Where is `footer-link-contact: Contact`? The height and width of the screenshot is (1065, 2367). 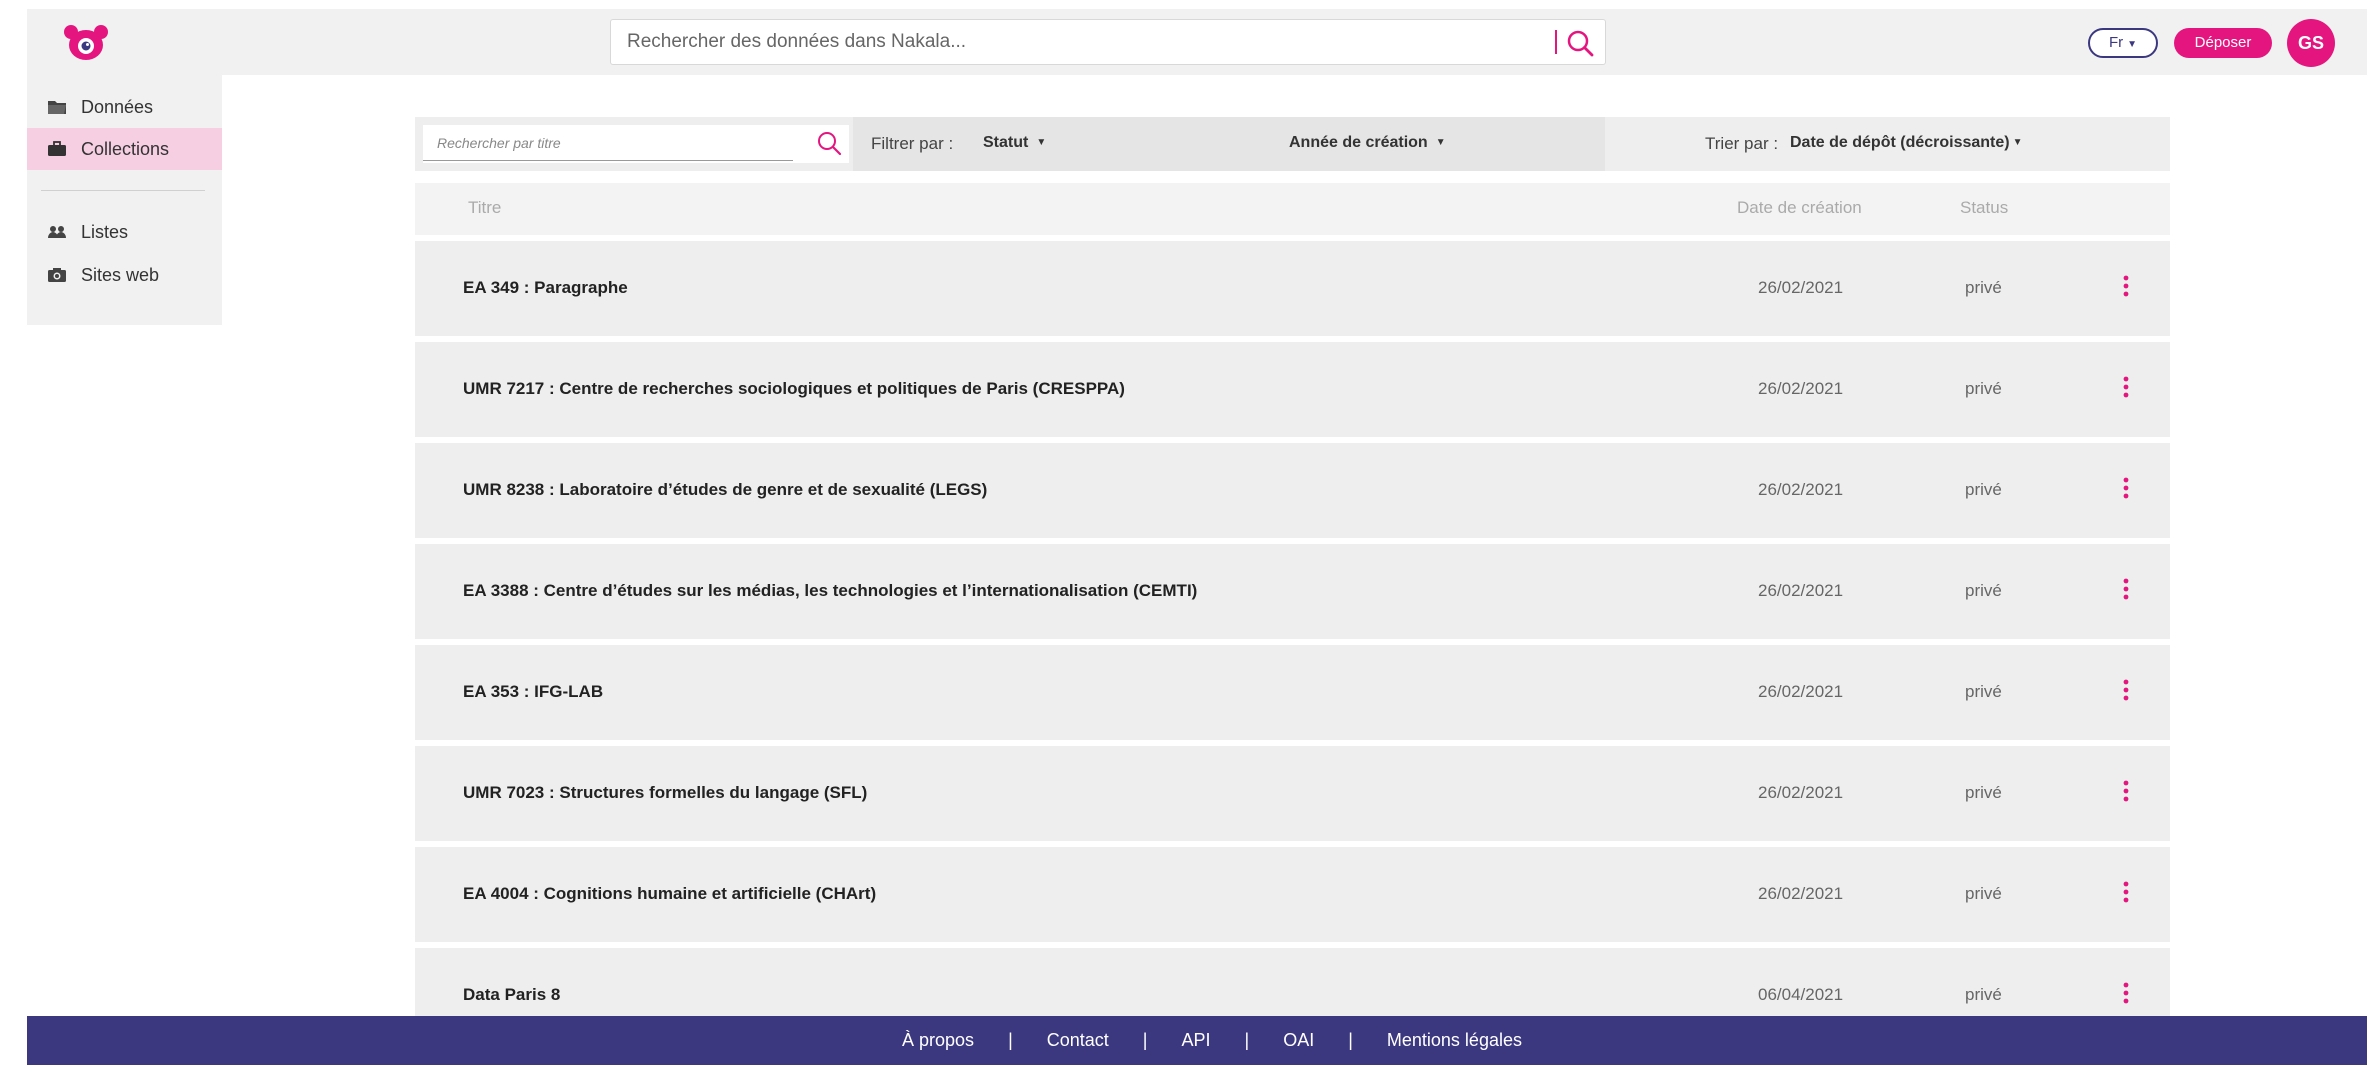
footer-link-contact: Contact is located at coordinates (1078, 1040).